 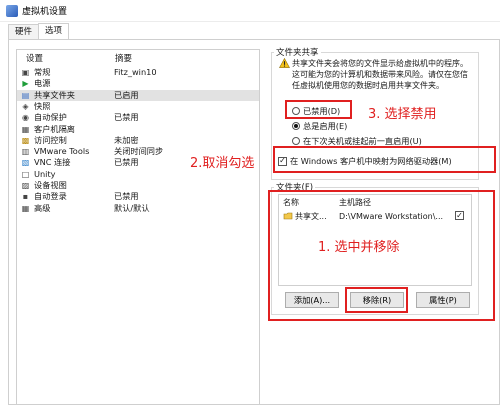 What do you see at coordinates (54, 128) in the screenshot?
I see `settings-item-label: 客户机隔离` at bounding box center [54, 128].